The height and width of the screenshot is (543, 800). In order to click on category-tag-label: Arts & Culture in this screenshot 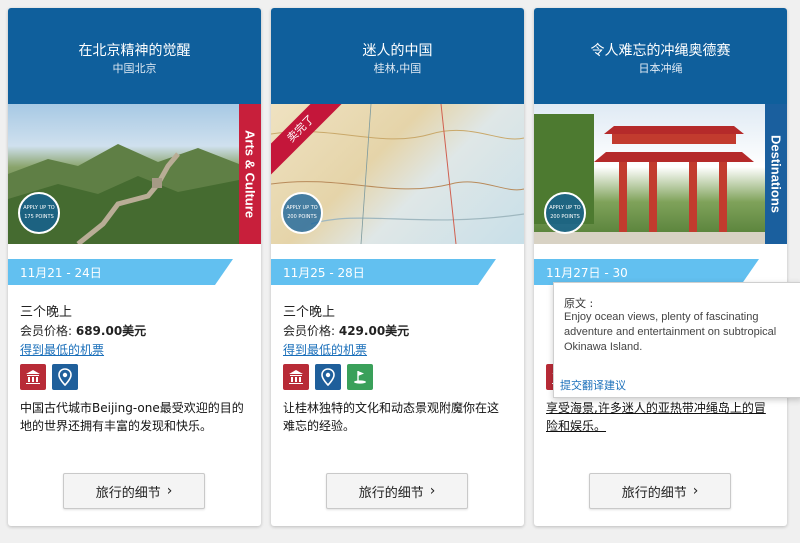, I will do `click(250, 174)`.